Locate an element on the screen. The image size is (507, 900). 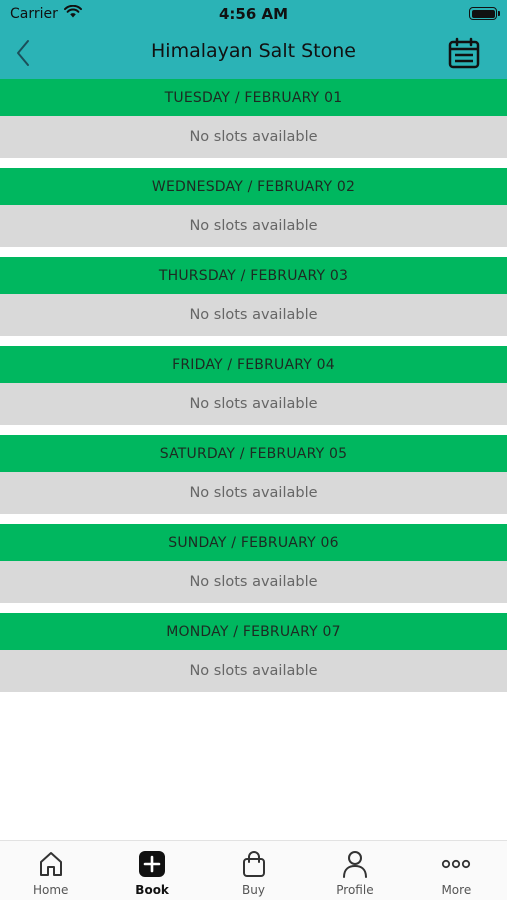
status-bar: Carrier 4:56 AM is located at coordinates (253, 14).